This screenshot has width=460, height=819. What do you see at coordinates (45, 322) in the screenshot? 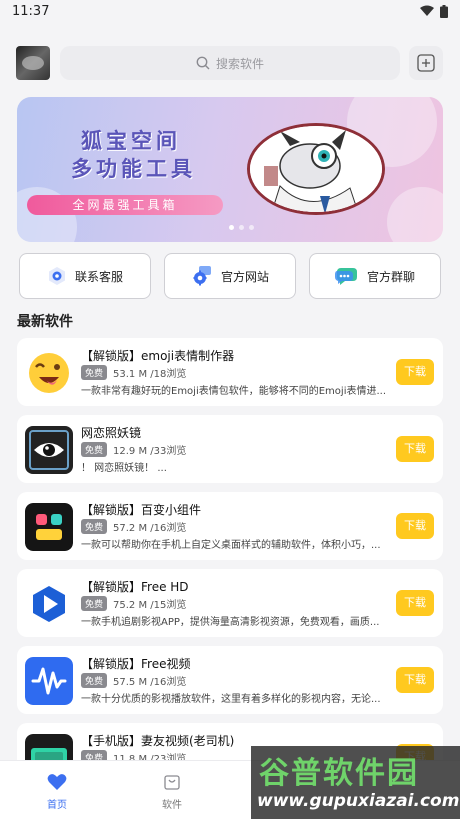
I see `section-title-latest: 最新软件` at bounding box center [45, 322].